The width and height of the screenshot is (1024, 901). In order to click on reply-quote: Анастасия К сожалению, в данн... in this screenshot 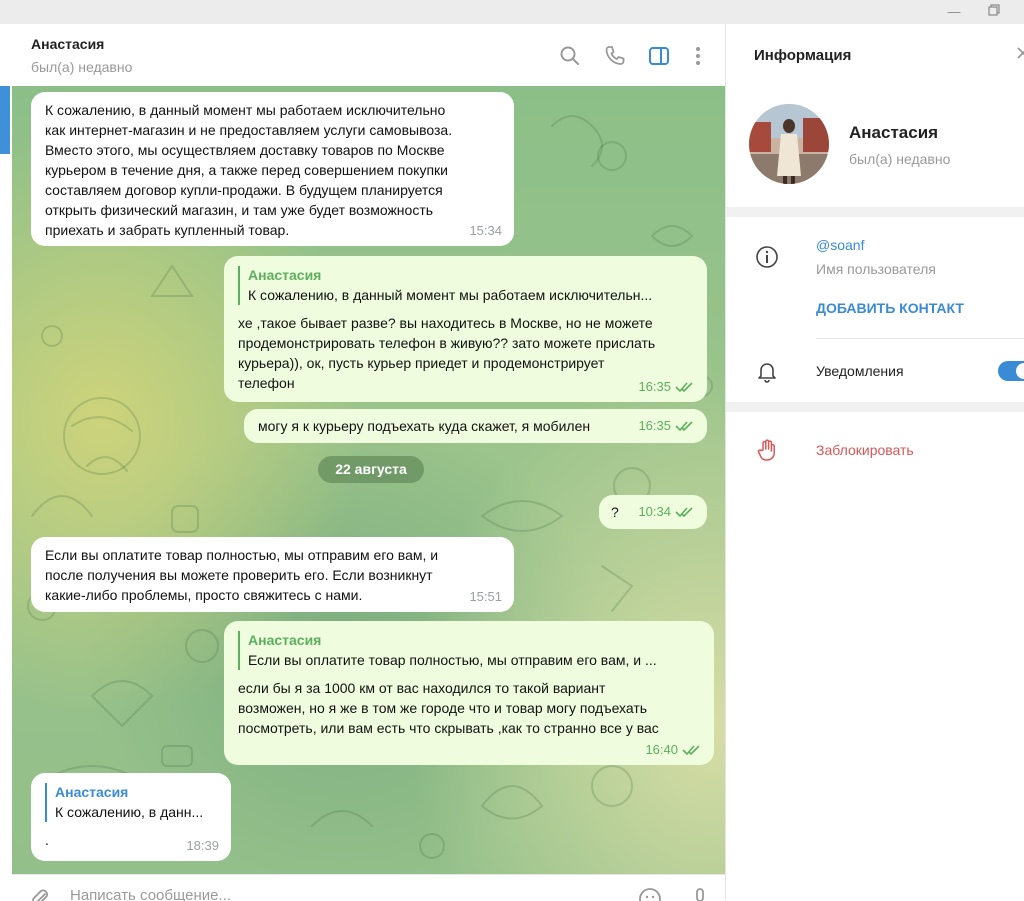, I will do `click(131, 802)`.